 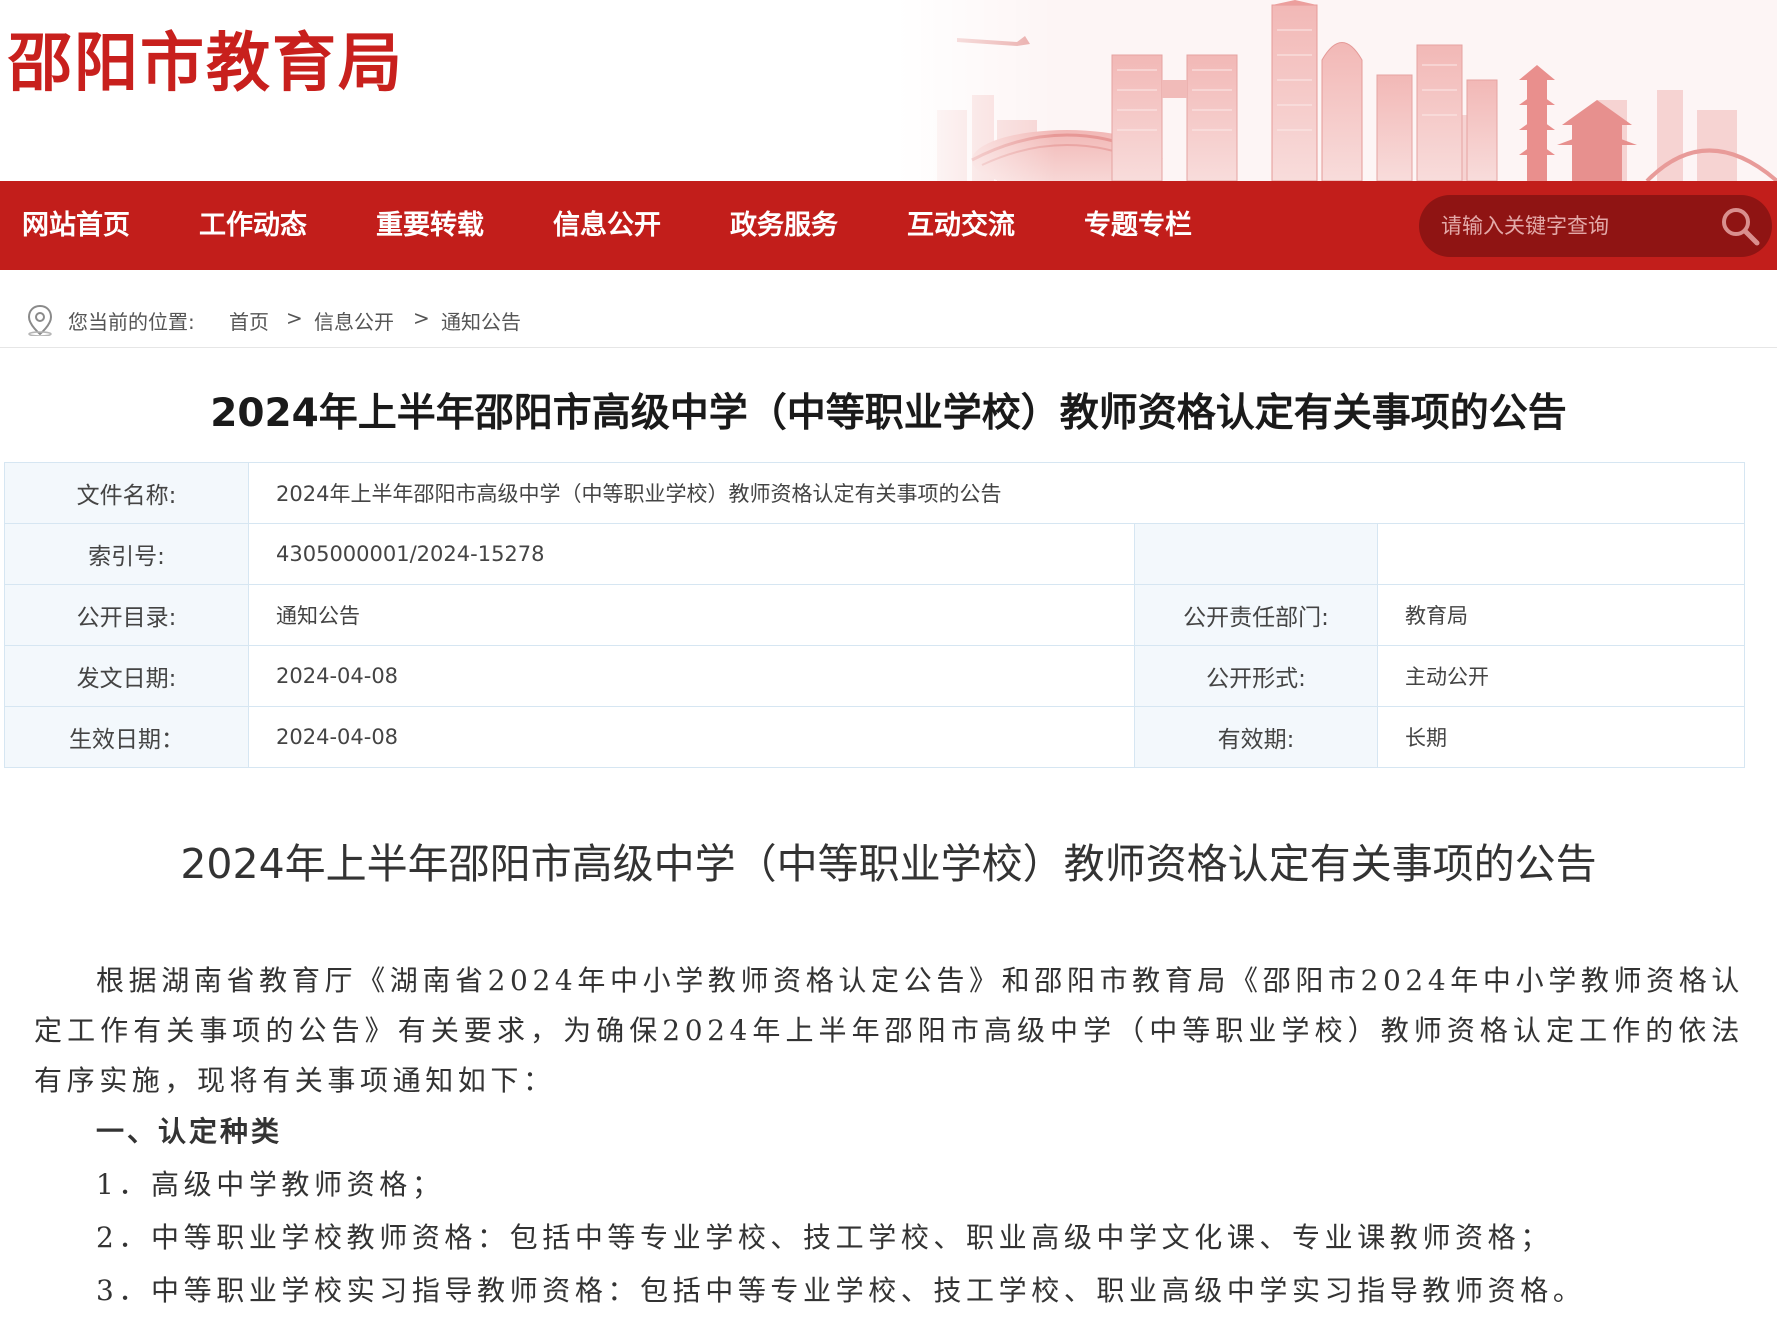 I want to click on nav-item-special-topics: 专题专栏, so click(x=1138, y=225).